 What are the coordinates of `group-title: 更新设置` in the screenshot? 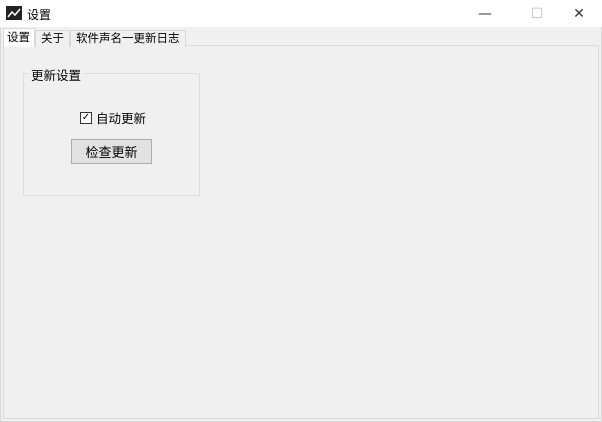 It's located at (56, 74).